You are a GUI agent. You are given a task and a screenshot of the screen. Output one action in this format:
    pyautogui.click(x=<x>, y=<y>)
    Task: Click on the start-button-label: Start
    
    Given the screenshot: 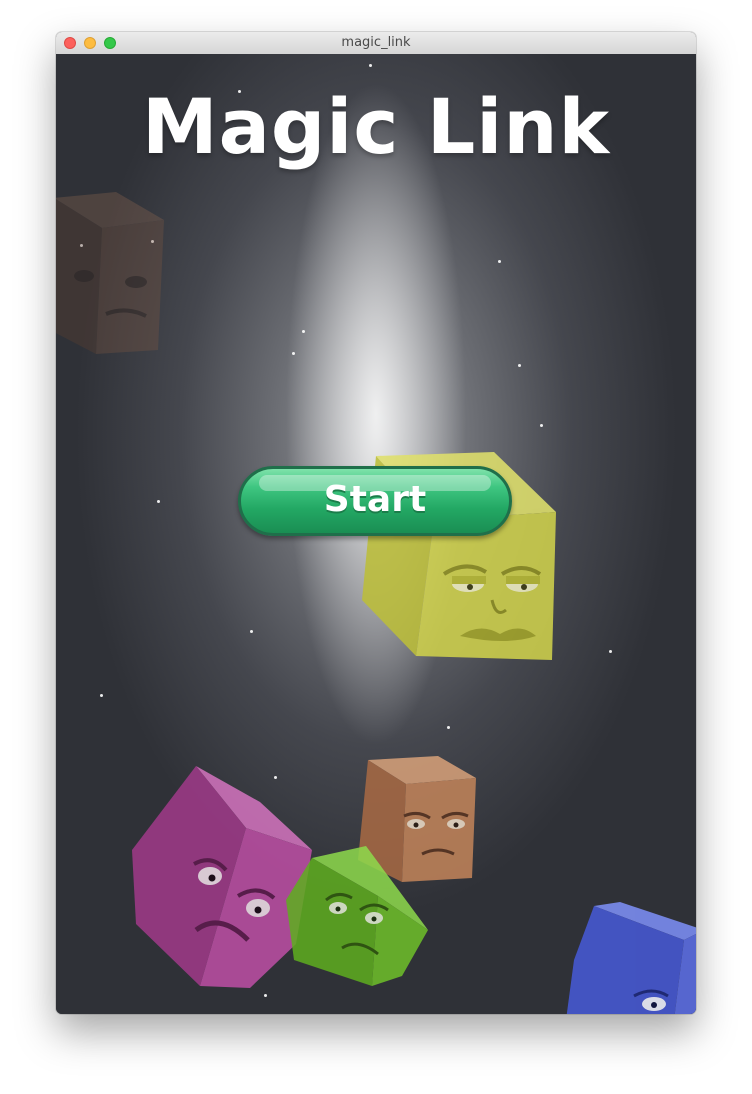 What is the action you would take?
    pyautogui.click(x=375, y=499)
    